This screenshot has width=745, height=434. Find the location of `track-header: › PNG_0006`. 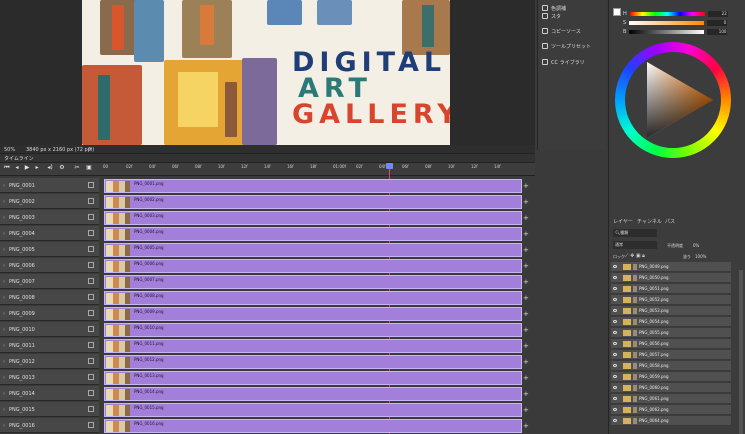

track-header: › PNG_0006 is located at coordinates (49, 265).